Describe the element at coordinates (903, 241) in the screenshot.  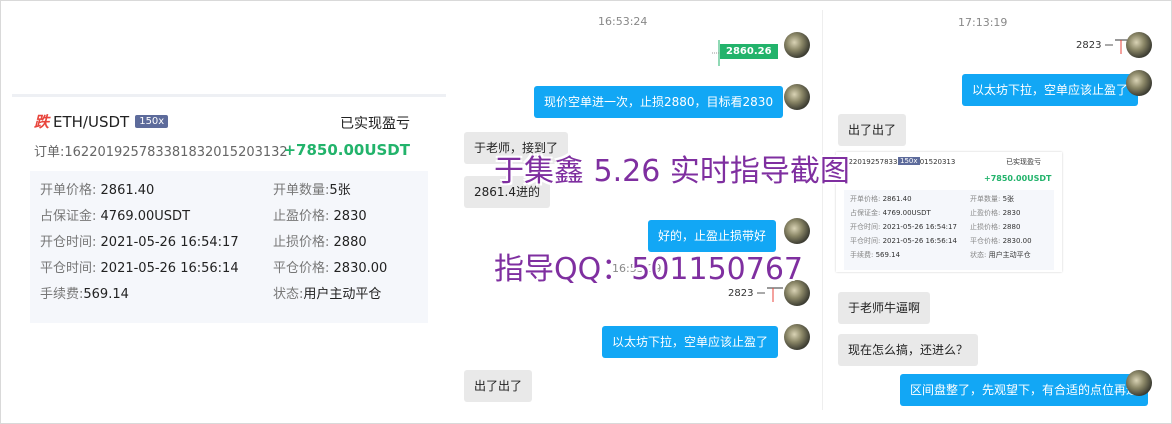
I see `mini-row: 平仓时间: 2021-05-26 16:56:14` at that location.